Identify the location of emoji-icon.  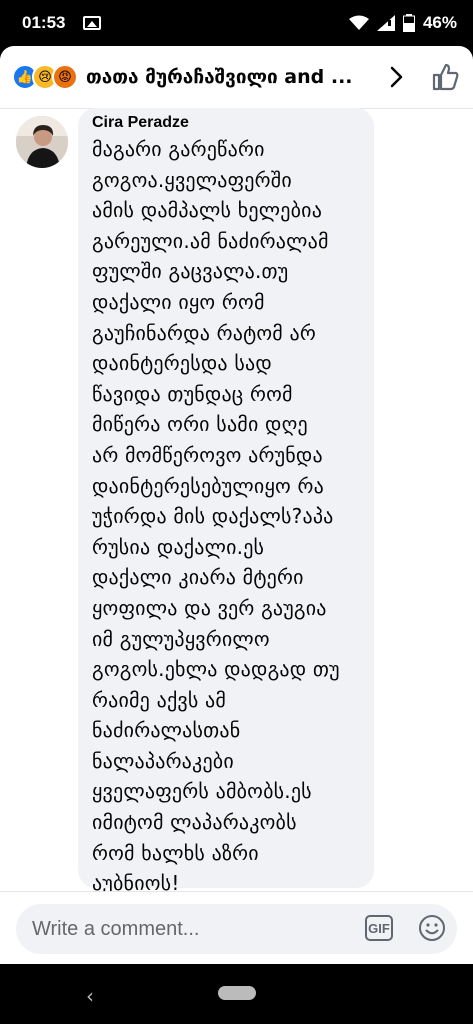
(432, 928).